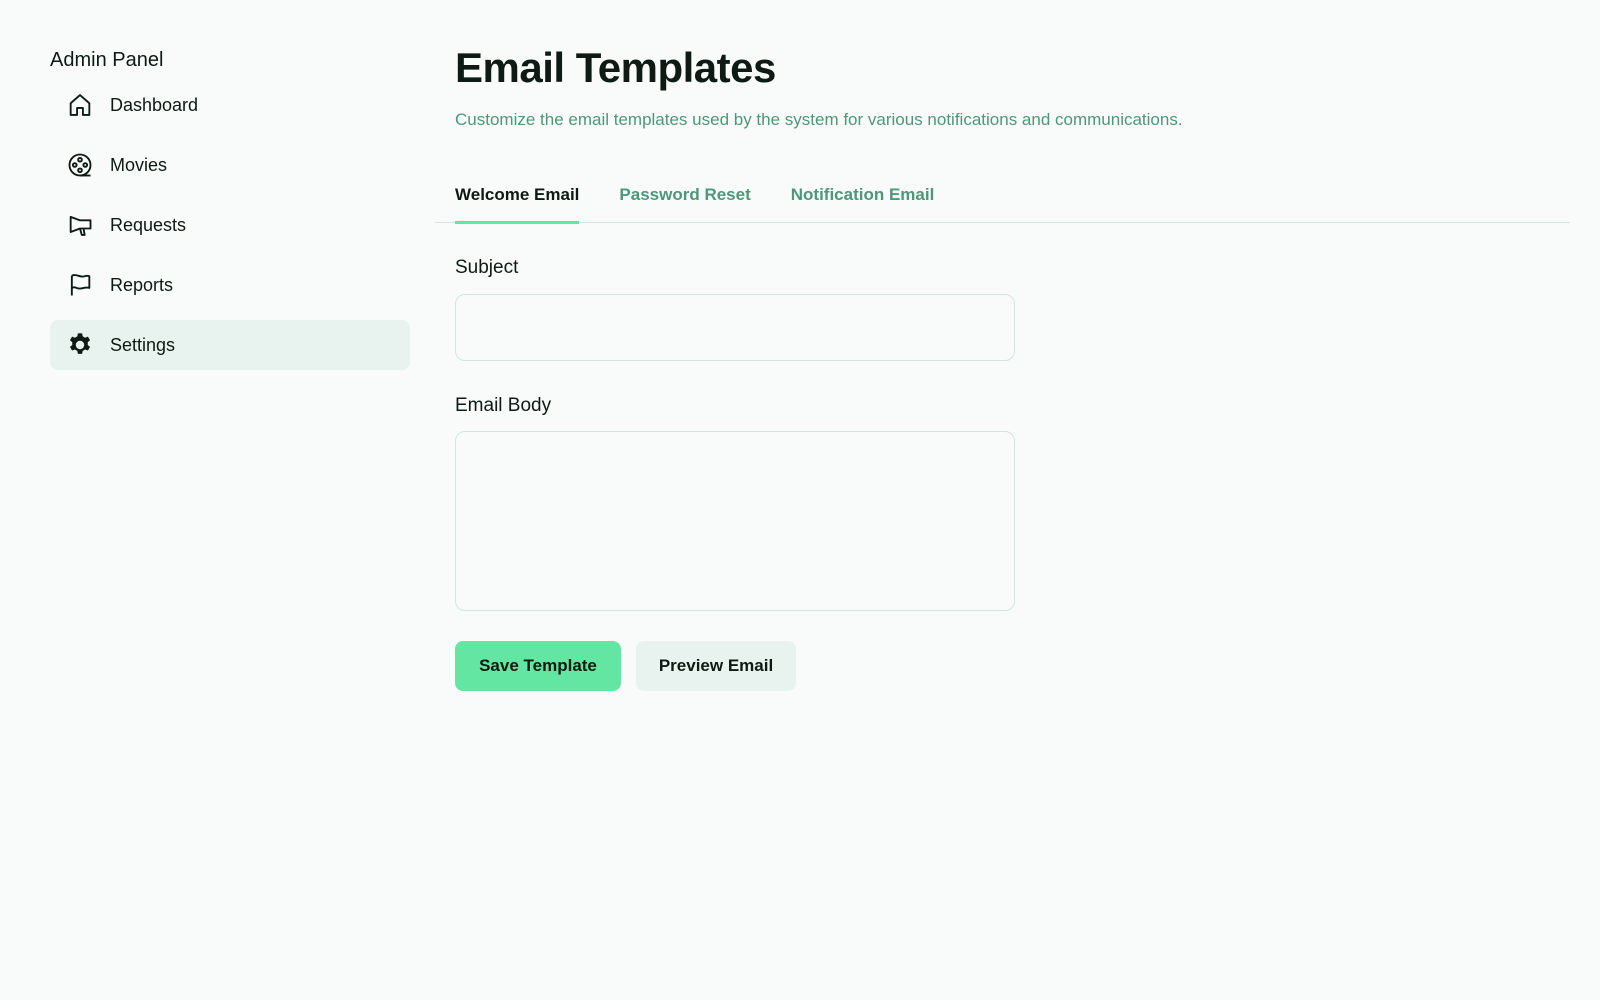  I want to click on preview-email-button: Preview Email, so click(716, 666).